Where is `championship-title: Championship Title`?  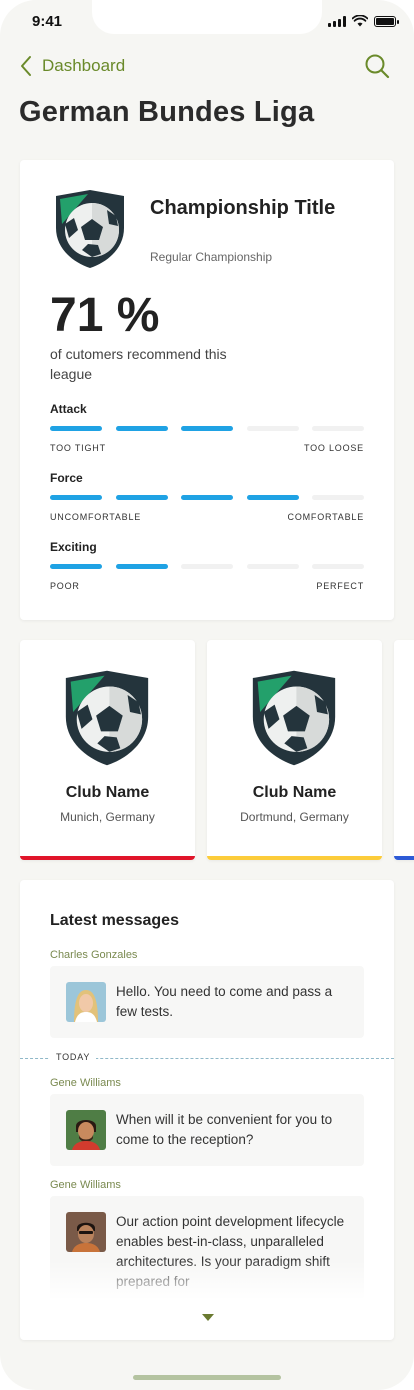
championship-title: Championship Title is located at coordinates (243, 208).